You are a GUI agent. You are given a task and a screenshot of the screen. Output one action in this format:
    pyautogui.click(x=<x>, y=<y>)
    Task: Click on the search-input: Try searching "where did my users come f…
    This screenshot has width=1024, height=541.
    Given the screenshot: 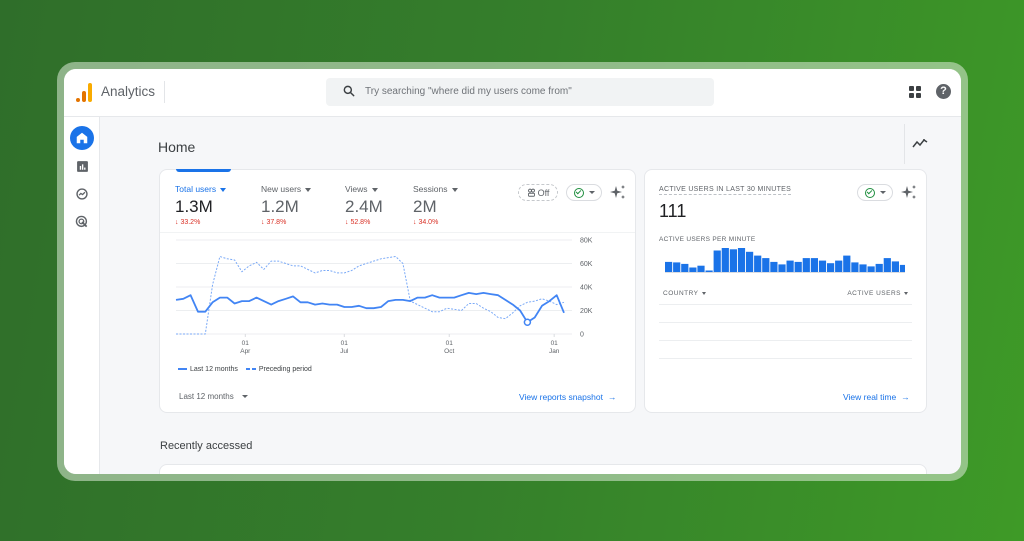 What is the action you would take?
    pyautogui.click(x=520, y=92)
    